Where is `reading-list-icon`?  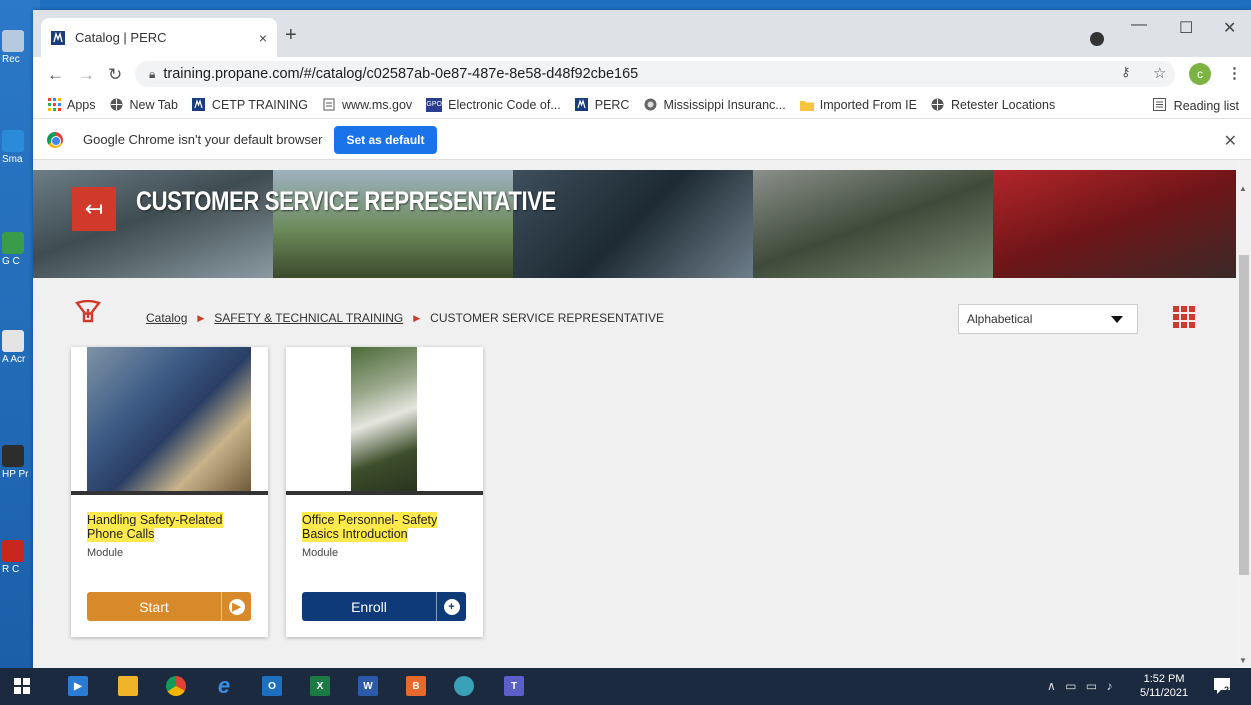
reading-list-icon is located at coordinates (1159, 106).